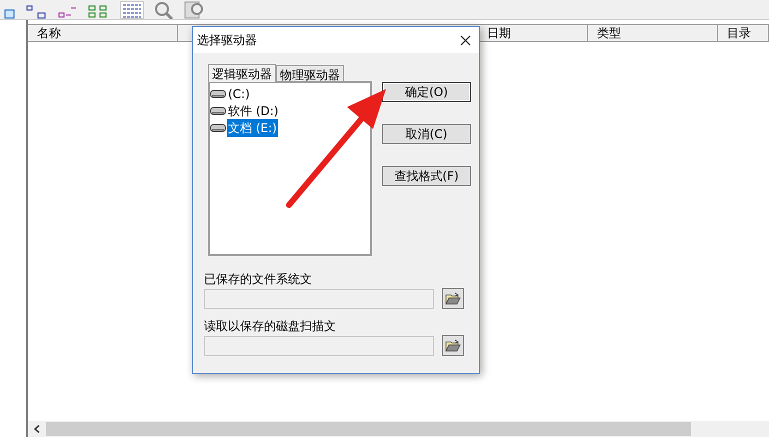  I want to click on tab: 逻辑驱动器, so click(242, 73).